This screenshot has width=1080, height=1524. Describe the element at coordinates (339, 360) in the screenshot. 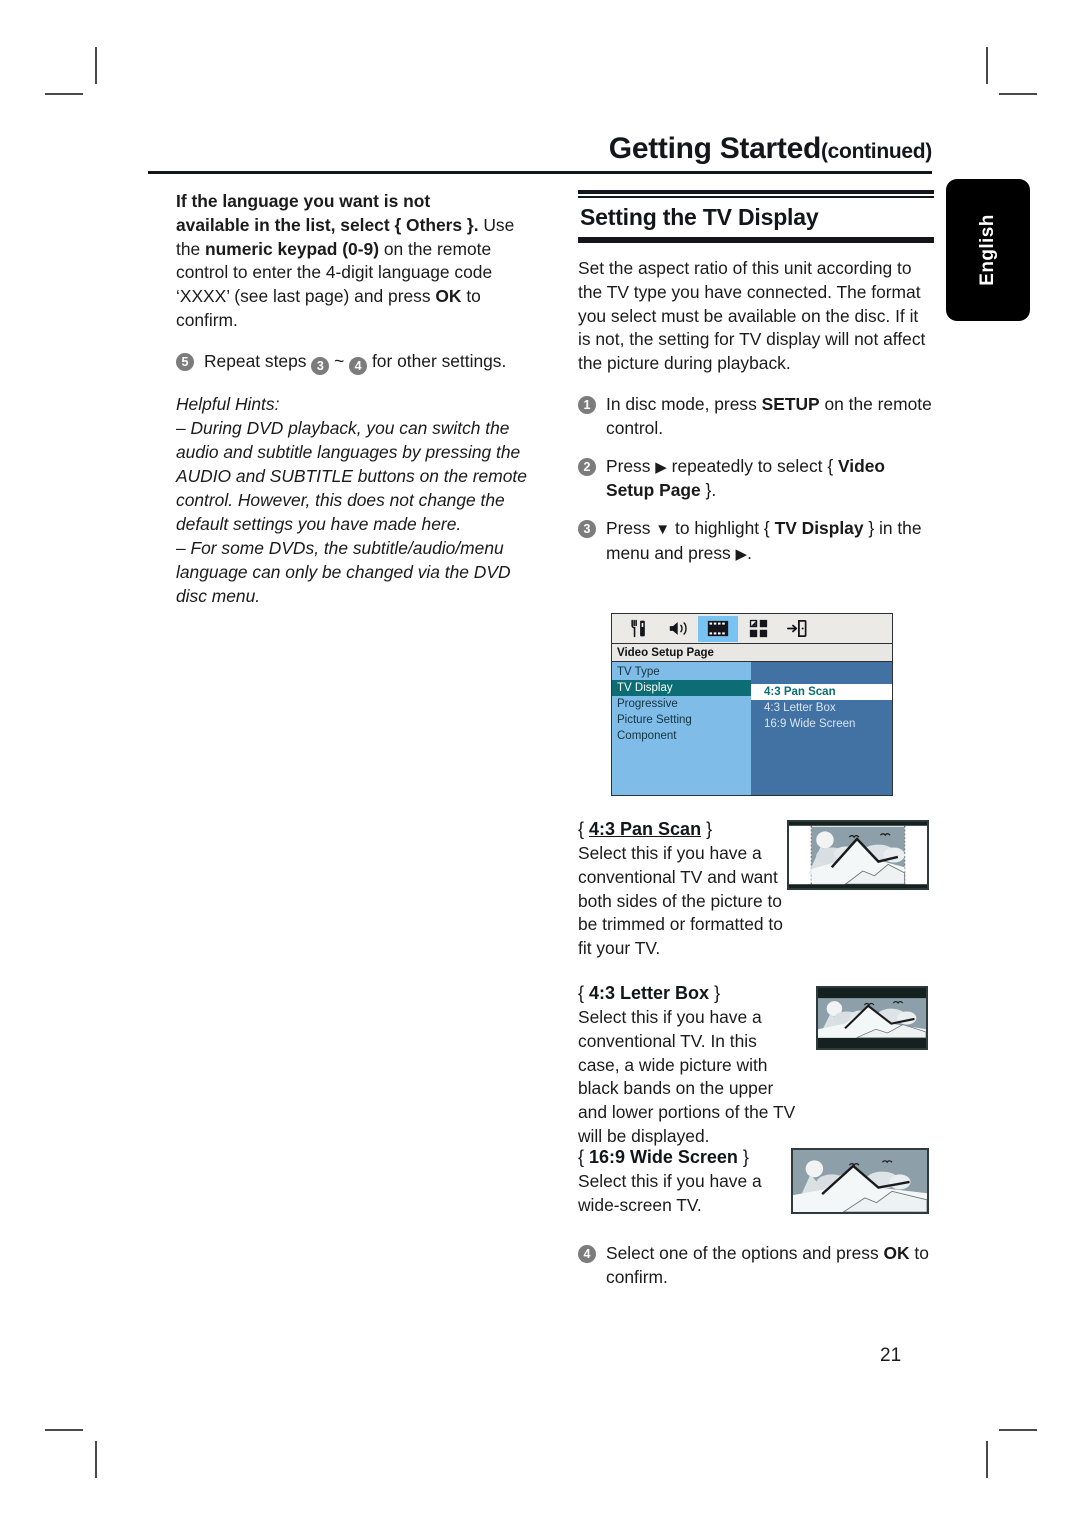

I see `step-5-tilde: ~` at that location.